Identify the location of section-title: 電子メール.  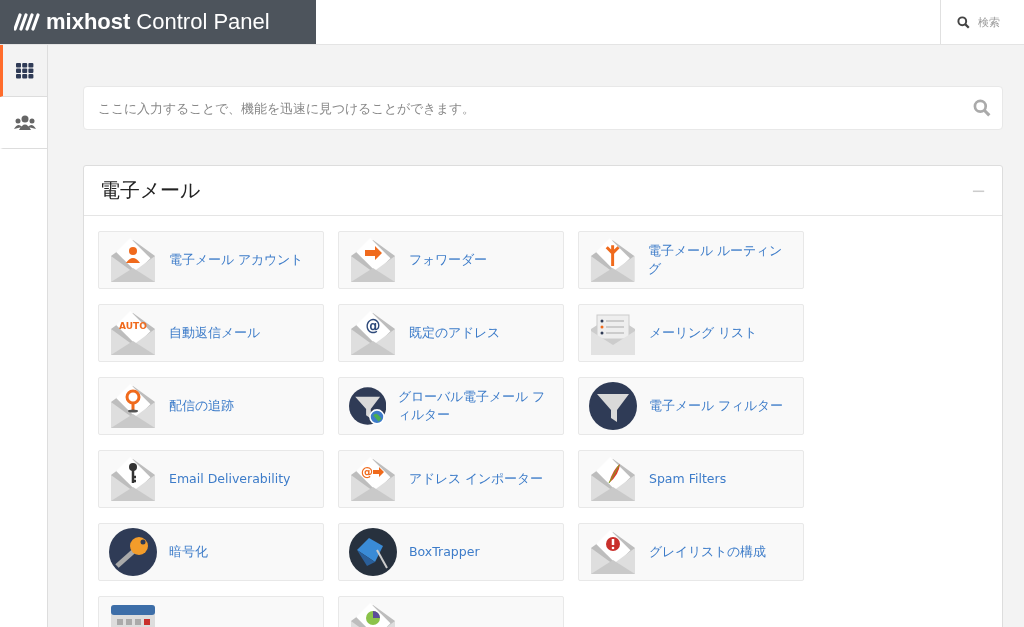
(150, 190).